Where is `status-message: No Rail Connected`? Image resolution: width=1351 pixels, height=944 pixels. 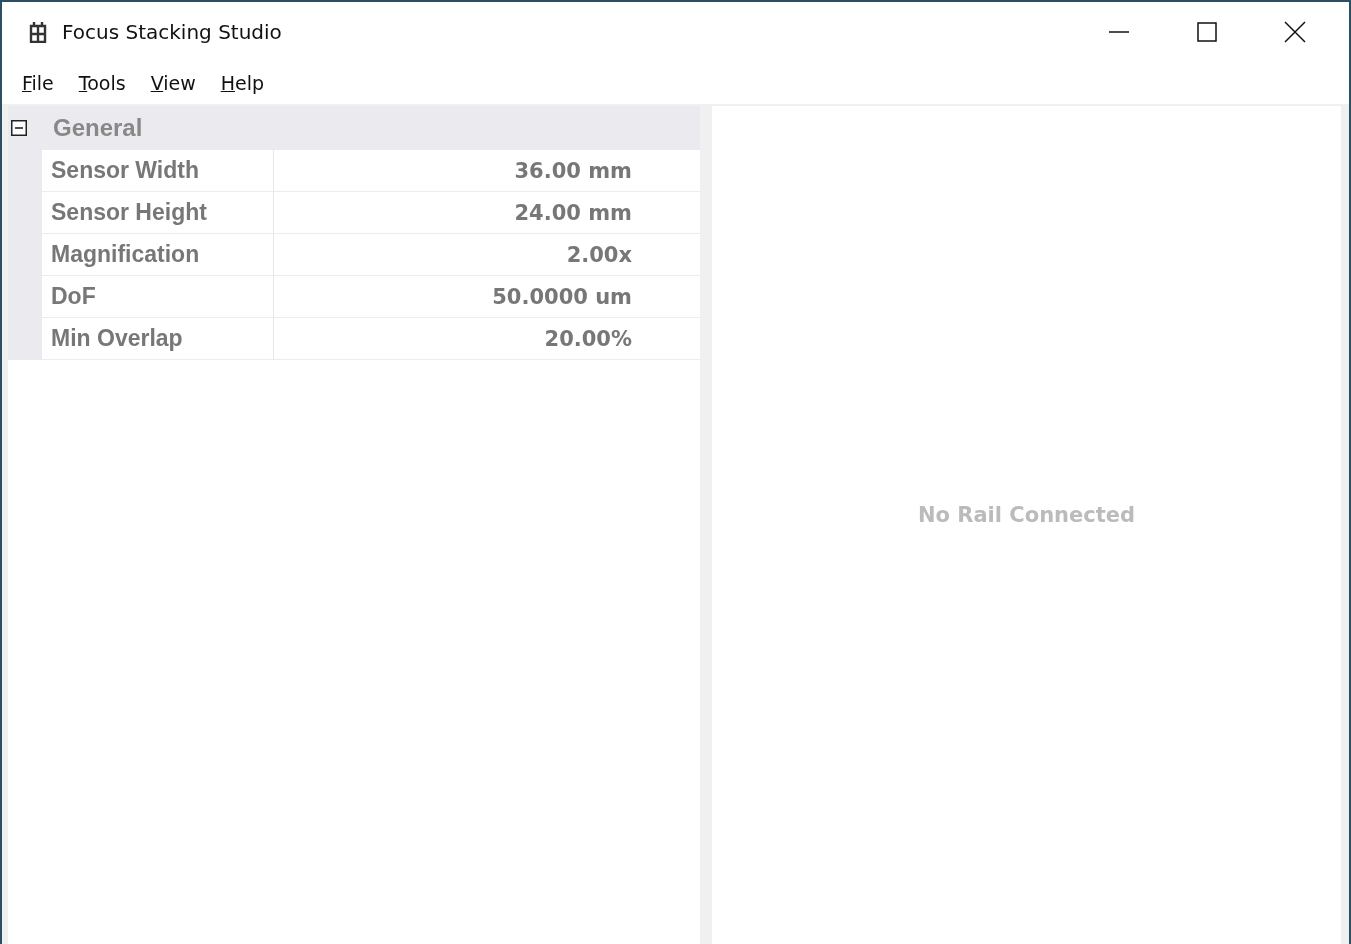
status-message: No Rail Connected is located at coordinates (1026, 515).